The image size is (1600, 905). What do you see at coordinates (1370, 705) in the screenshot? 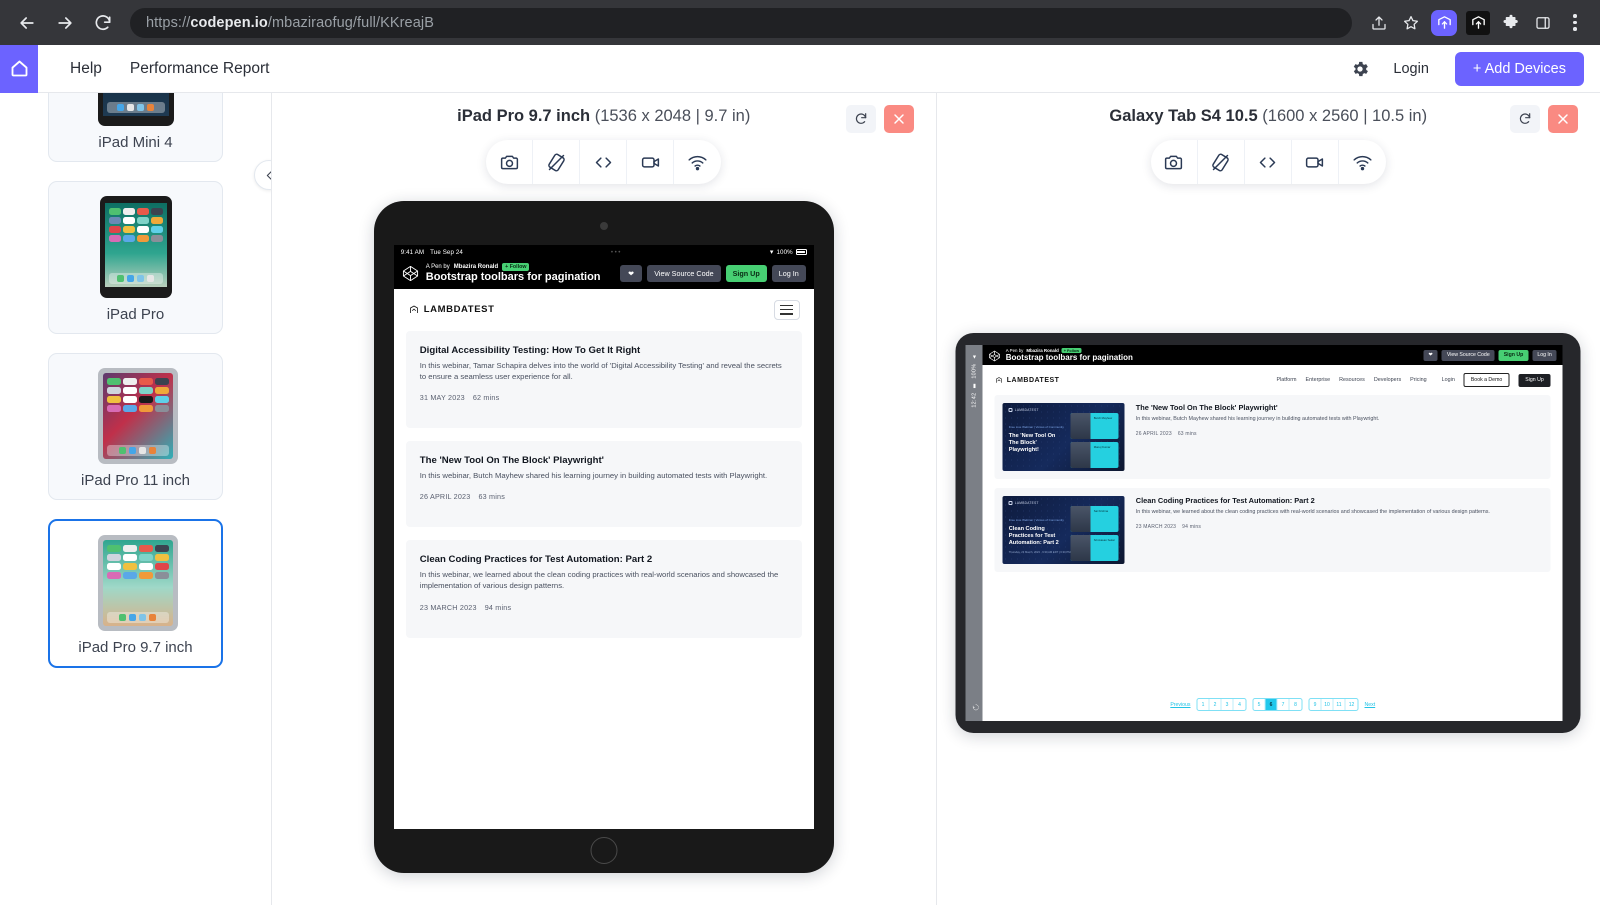
I see `pagination-next: Next` at bounding box center [1370, 705].